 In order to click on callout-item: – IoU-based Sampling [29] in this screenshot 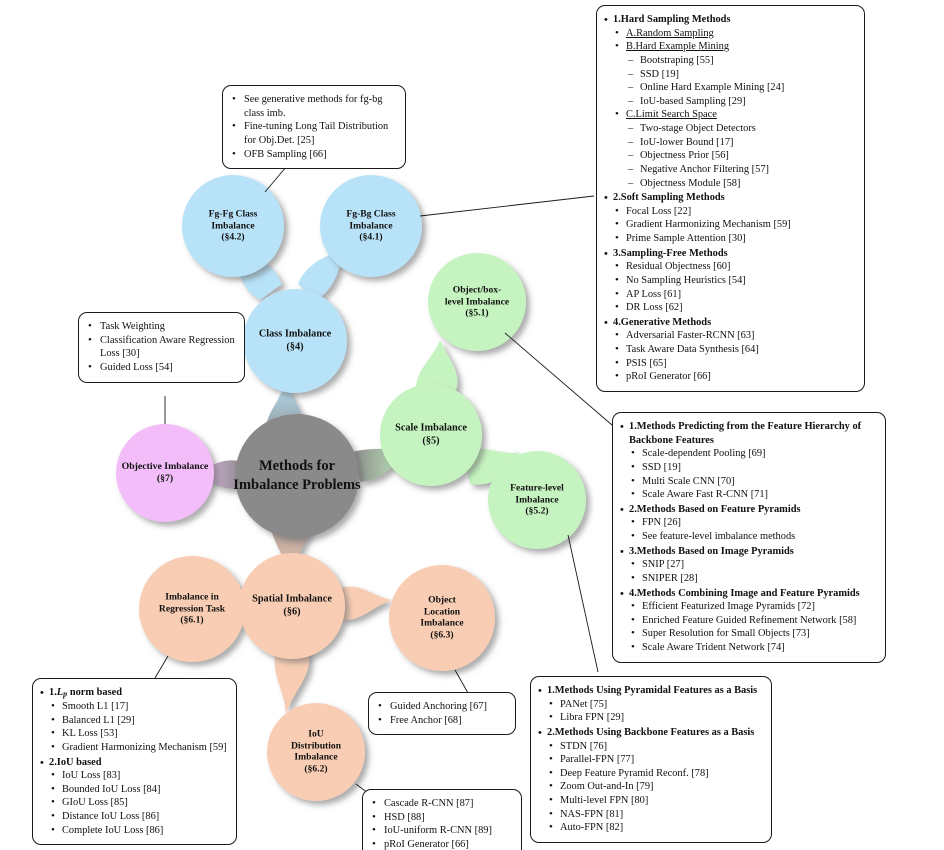, I will do `click(729, 102)`.